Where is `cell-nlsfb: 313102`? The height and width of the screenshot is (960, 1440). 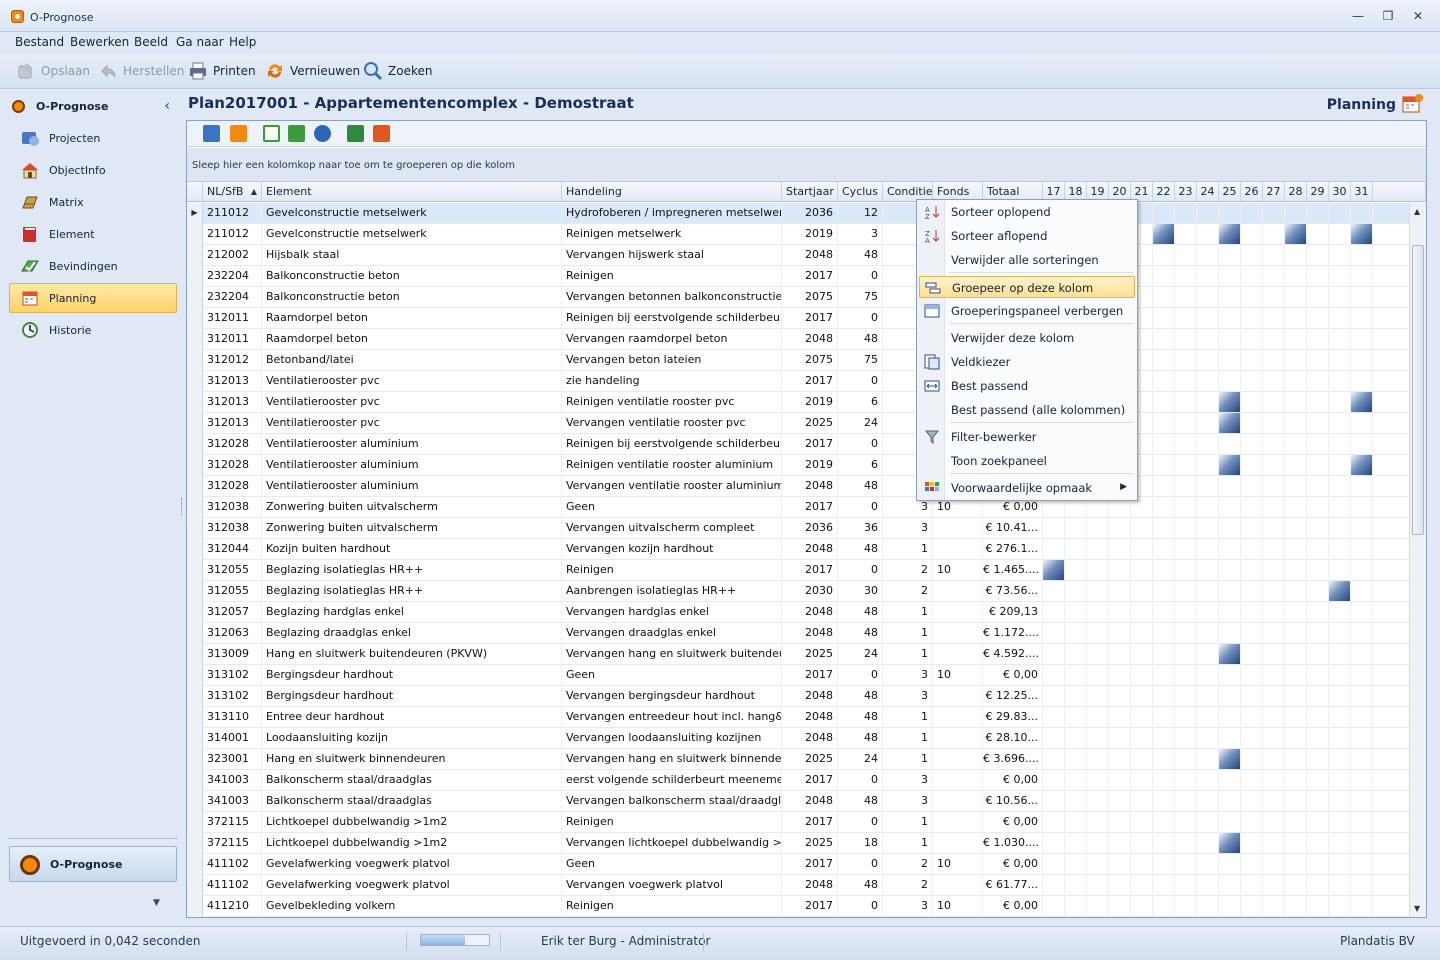
cell-nlsfb: 313102 is located at coordinates (232, 696).